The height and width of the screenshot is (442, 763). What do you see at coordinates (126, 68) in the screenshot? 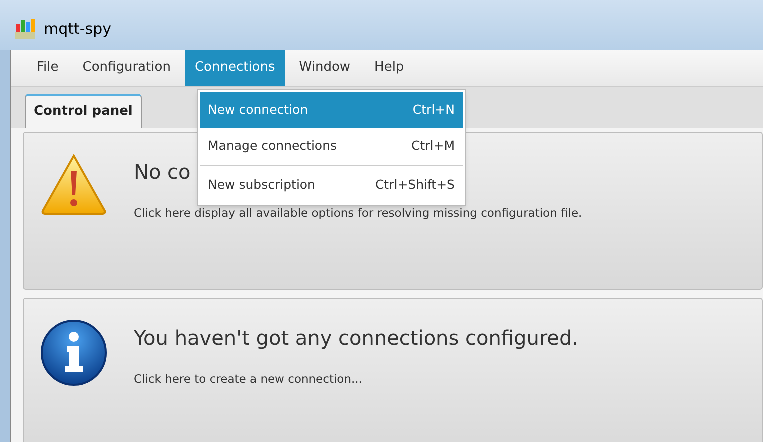
I see `menu-bar-item: Configuration` at bounding box center [126, 68].